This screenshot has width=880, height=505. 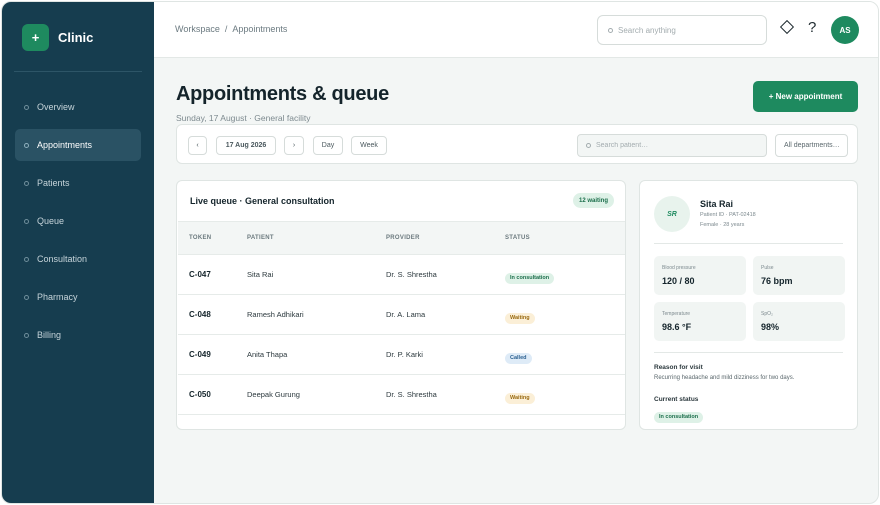 I want to click on next-date-button: ›, so click(x=294, y=145).